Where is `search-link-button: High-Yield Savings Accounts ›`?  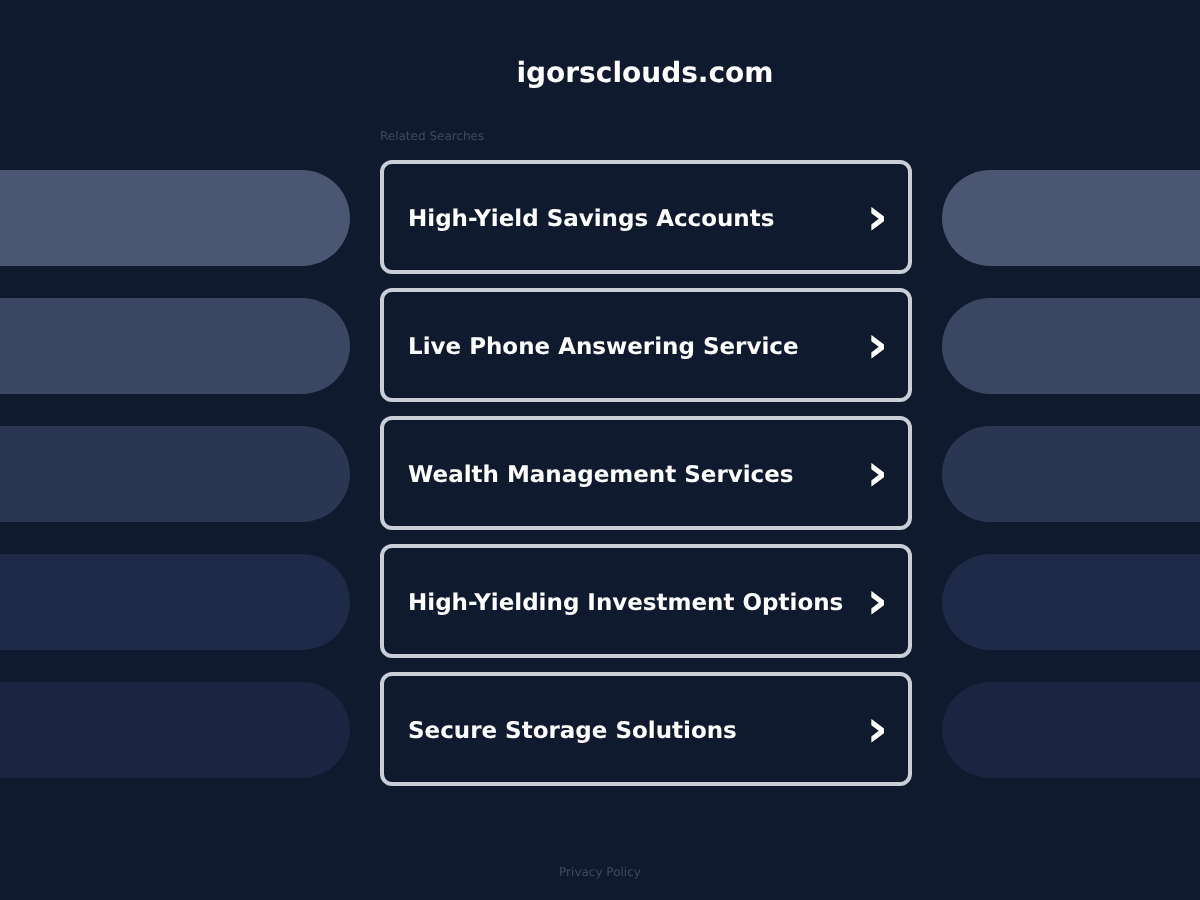
search-link-button: High-Yield Savings Accounts › is located at coordinates (646, 217).